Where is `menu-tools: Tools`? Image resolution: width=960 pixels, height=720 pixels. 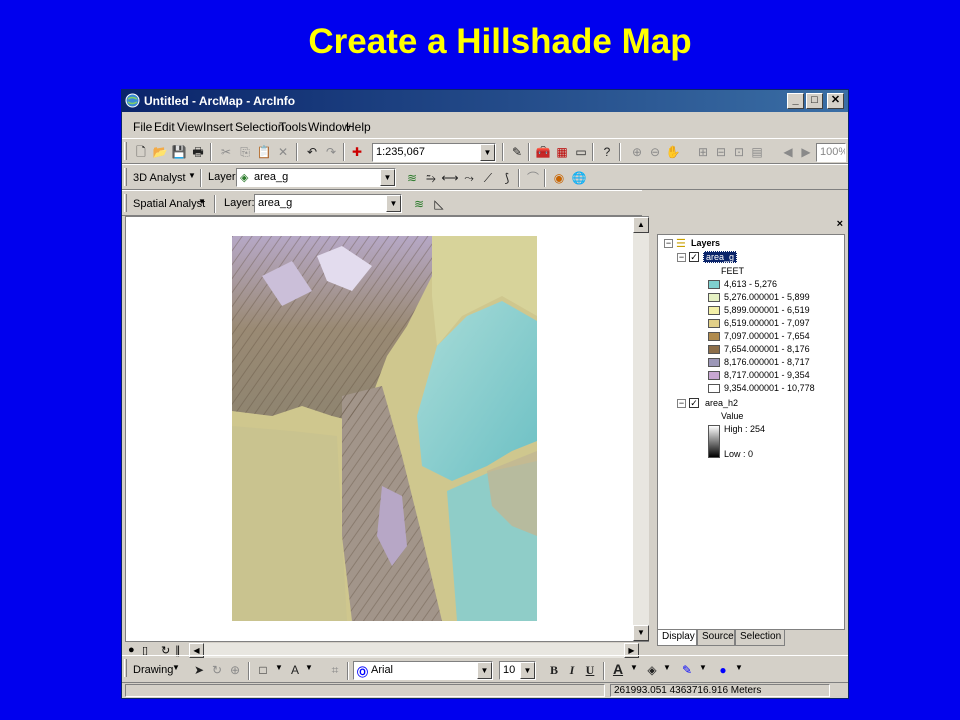
menu-tools: Tools is located at coordinates (293, 127).